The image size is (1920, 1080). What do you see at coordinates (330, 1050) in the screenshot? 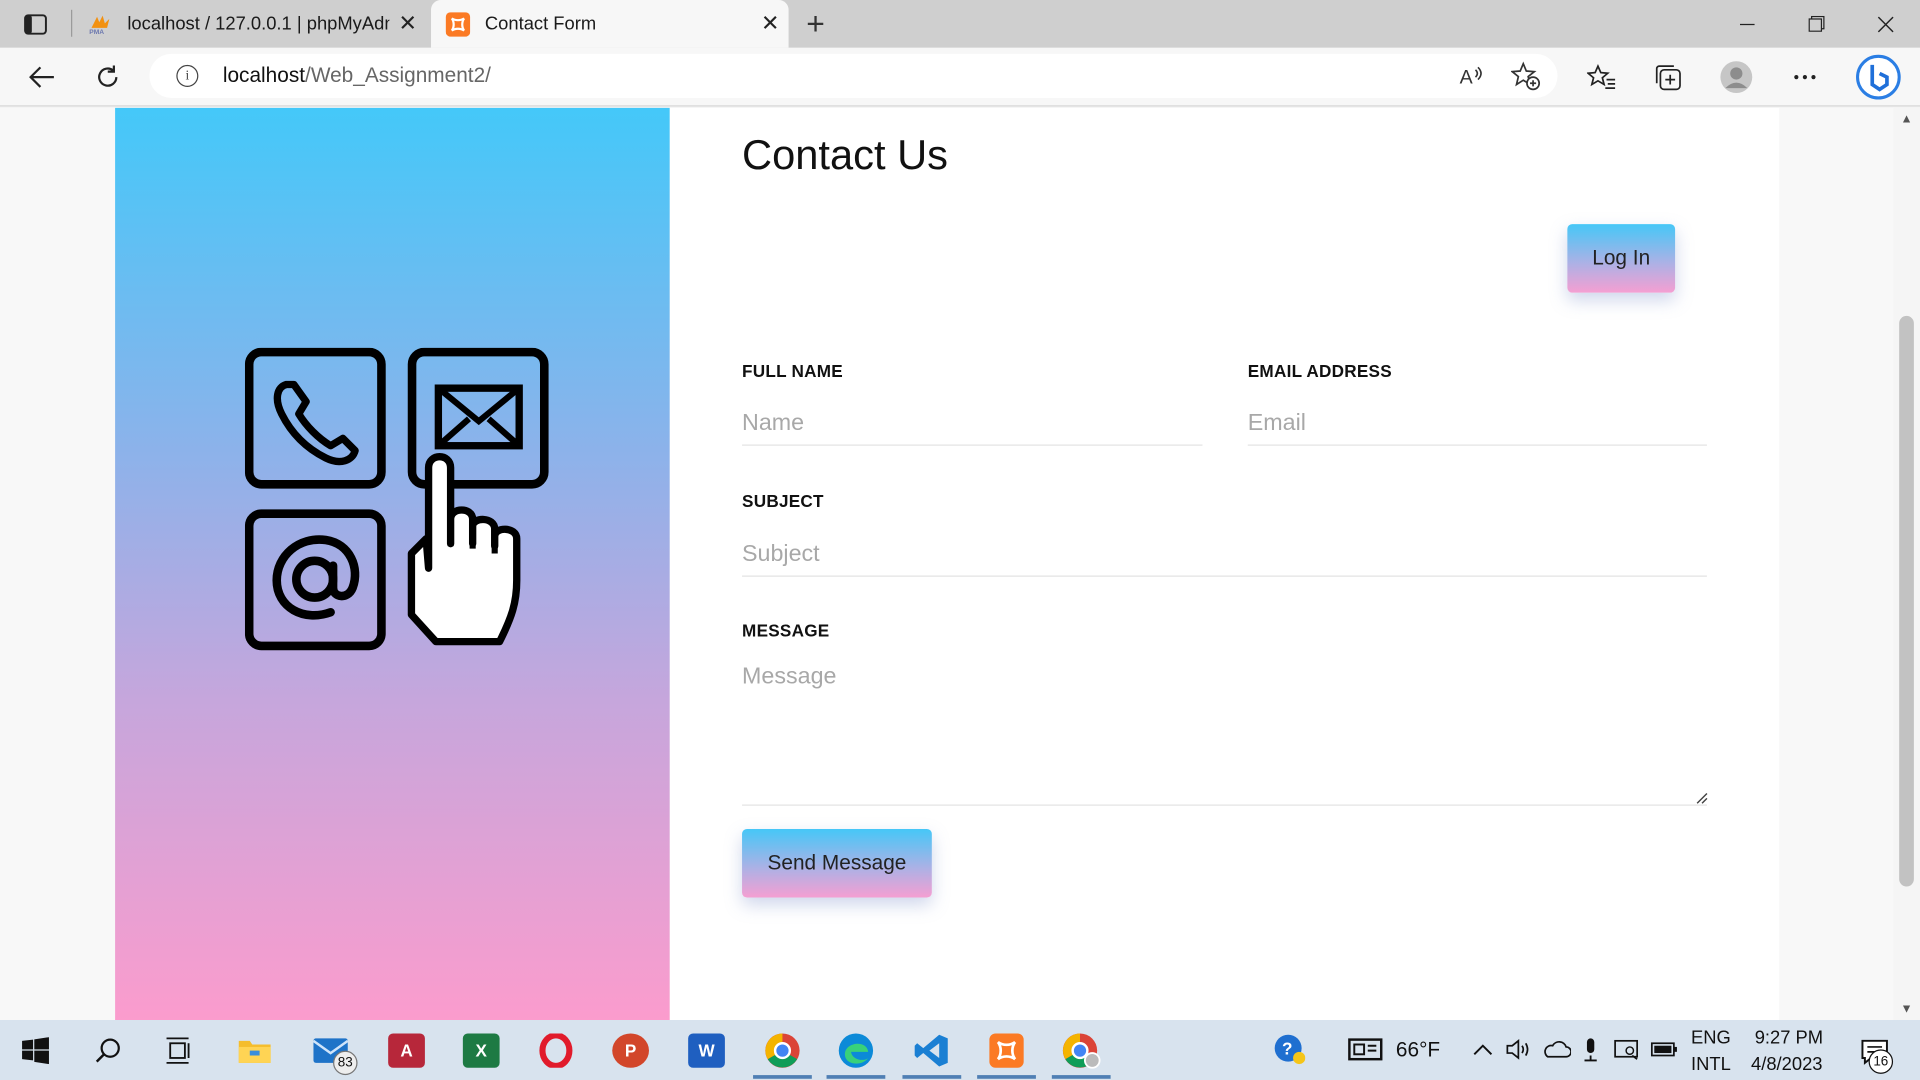
I see `mail-app-button: 83` at bounding box center [330, 1050].